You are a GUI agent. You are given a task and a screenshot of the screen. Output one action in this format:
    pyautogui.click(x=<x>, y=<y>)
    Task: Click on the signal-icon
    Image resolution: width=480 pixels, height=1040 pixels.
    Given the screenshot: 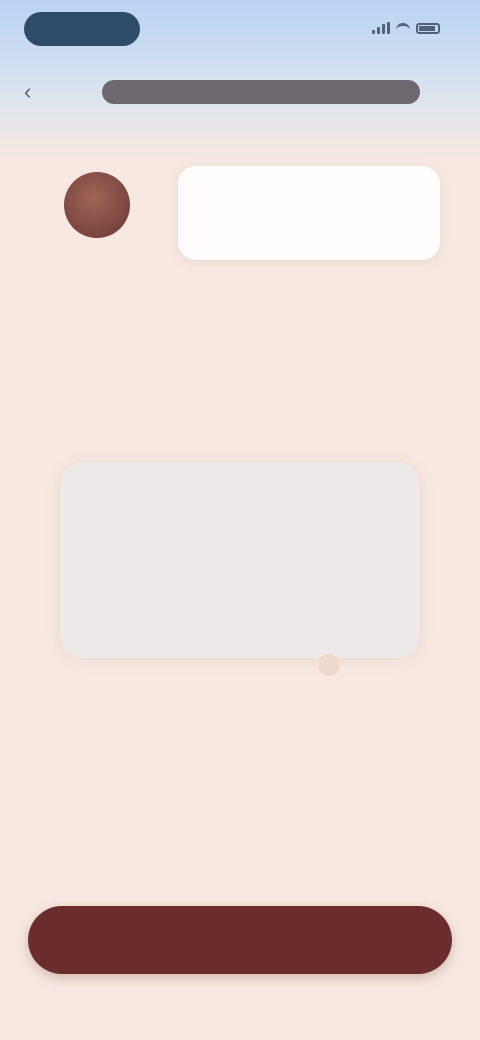 What is the action you would take?
    pyautogui.click(x=381, y=28)
    